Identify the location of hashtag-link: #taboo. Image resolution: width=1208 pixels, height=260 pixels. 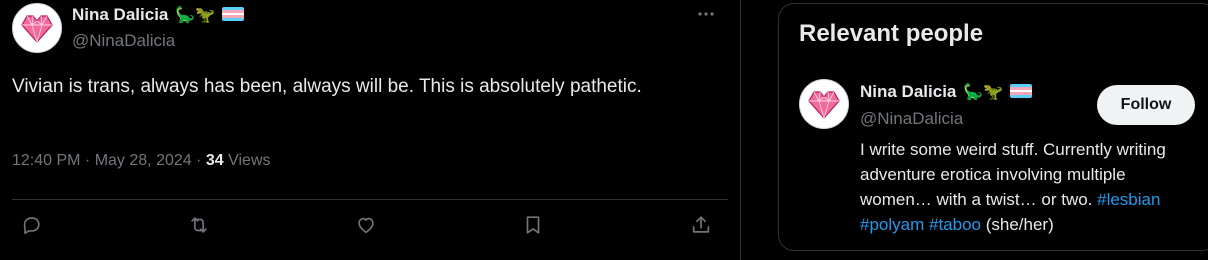
(955, 224).